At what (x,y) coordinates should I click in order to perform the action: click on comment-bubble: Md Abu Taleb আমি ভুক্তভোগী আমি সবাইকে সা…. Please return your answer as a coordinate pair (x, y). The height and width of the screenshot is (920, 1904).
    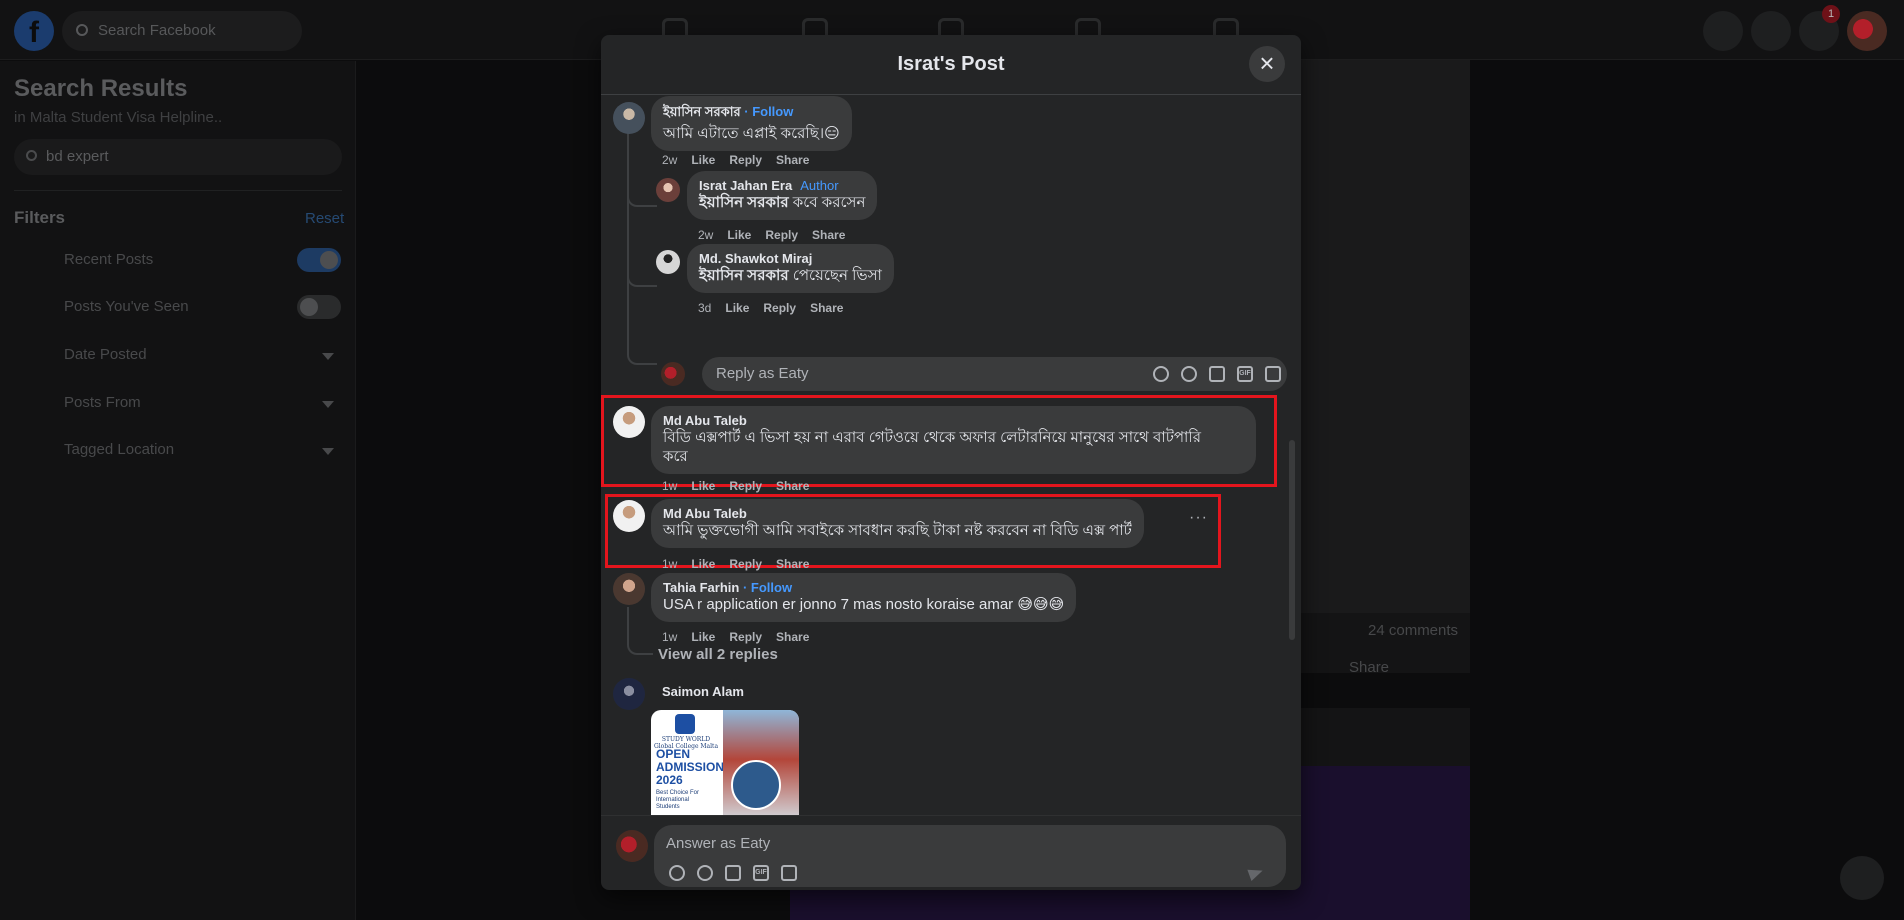
    Looking at the image, I should click on (897, 523).